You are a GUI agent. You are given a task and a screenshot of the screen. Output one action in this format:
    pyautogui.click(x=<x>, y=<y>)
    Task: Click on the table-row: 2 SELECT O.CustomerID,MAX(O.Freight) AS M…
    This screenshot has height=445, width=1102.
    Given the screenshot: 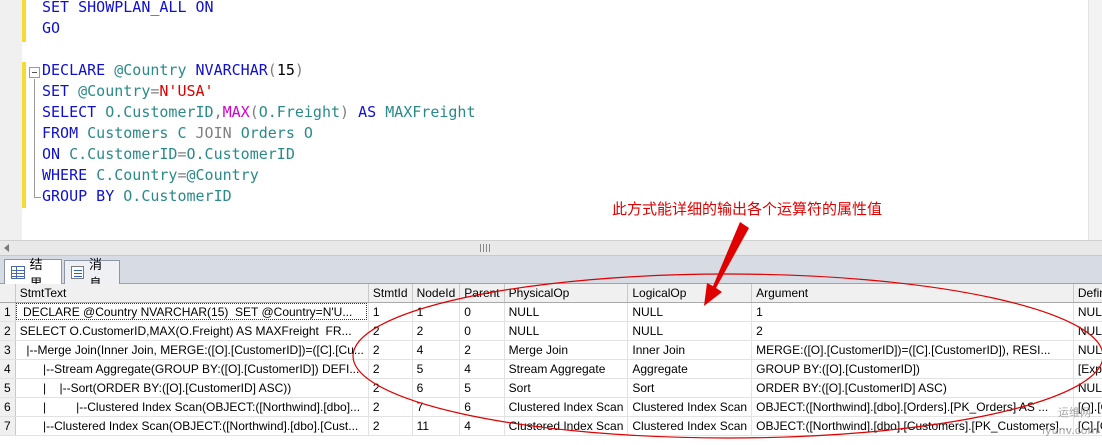 What is the action you would take?
    pyautogui.click(x=551, y=331)
    